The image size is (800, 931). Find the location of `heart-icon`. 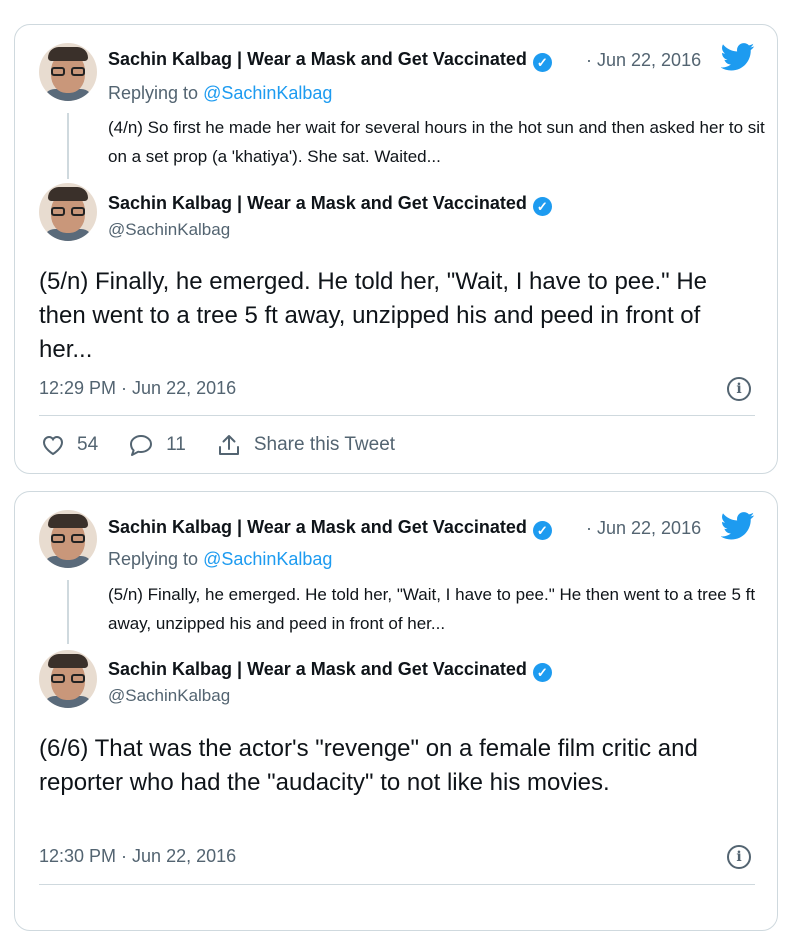

heart-icon is located at coordinates (53, 445).